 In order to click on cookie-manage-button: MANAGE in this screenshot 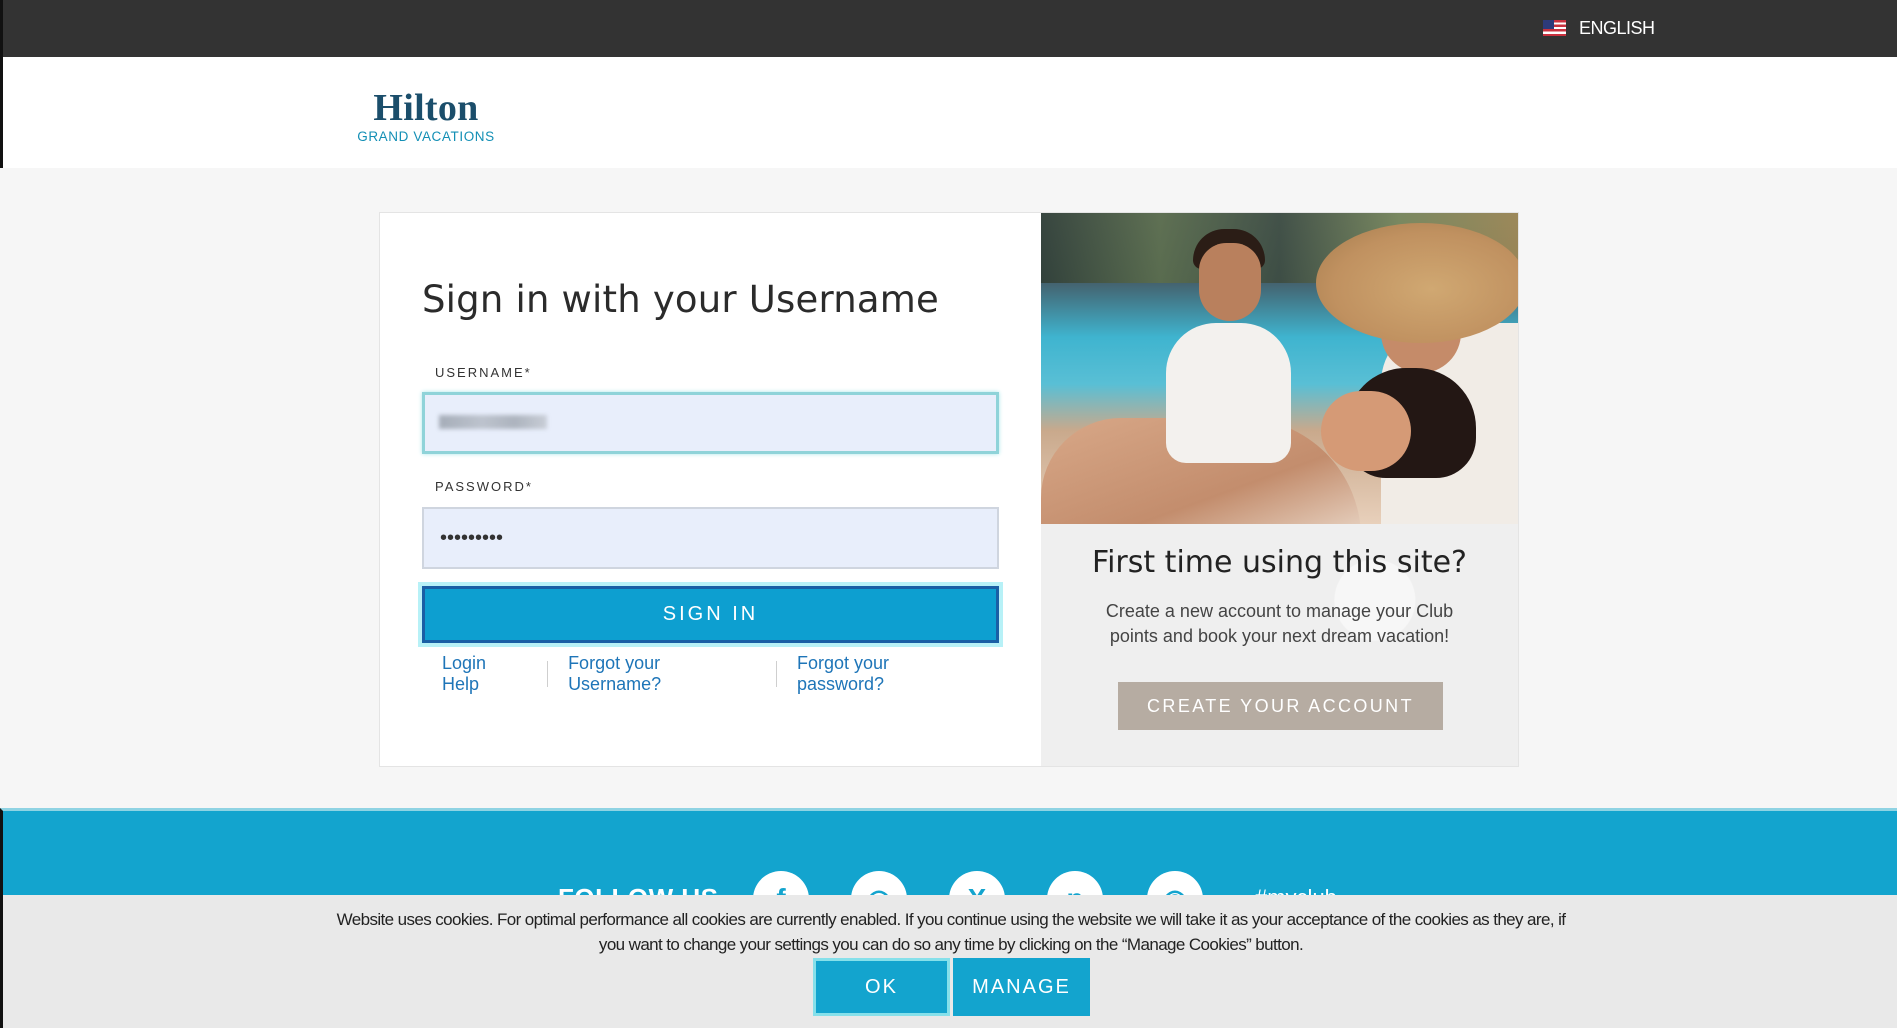, I will do `click(1021, 987)`.